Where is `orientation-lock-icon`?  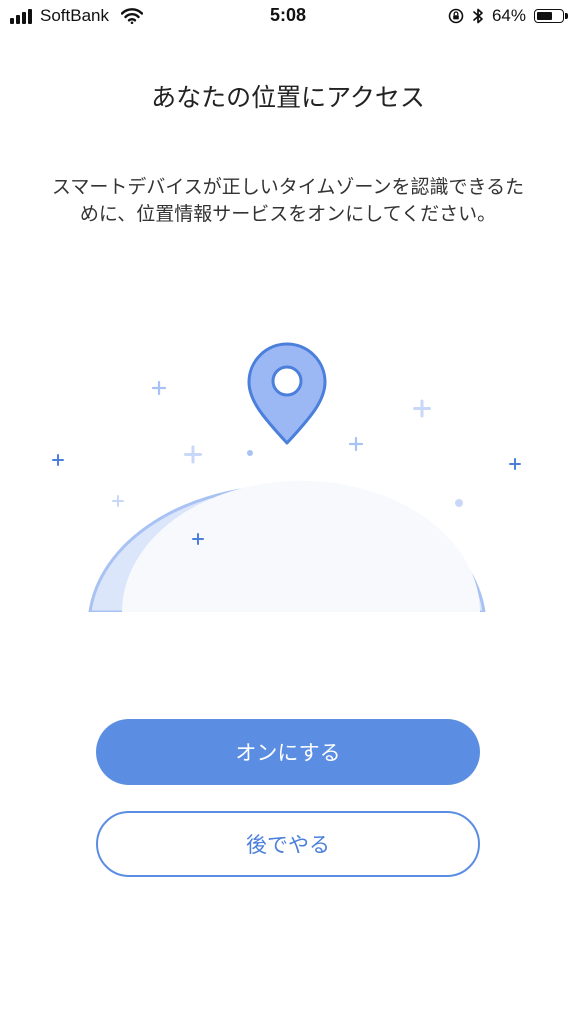
orientation-lock-icon is located at coordinates (456, 16).